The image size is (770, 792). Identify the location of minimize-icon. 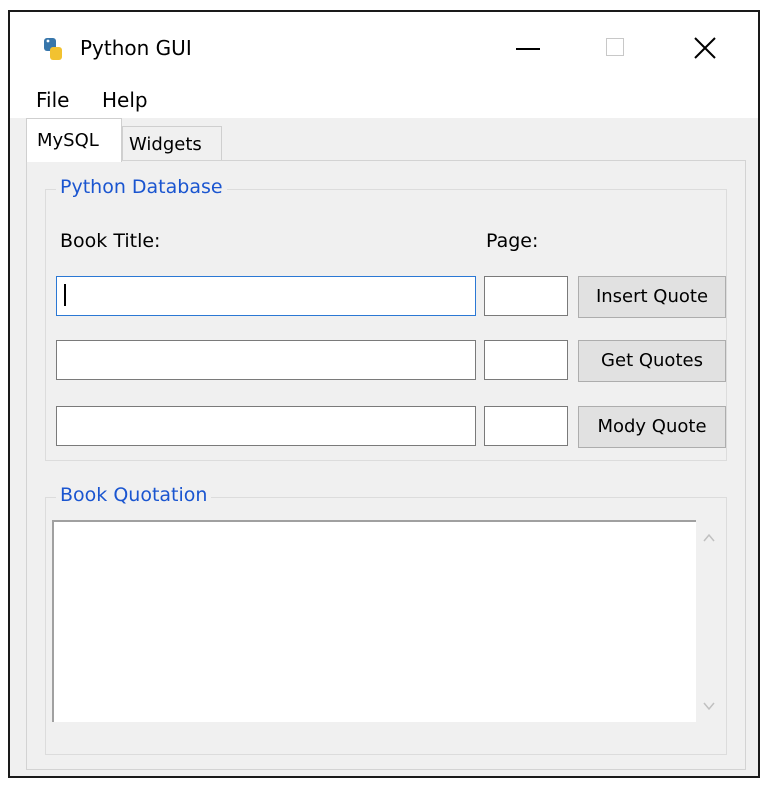
(527, 48).